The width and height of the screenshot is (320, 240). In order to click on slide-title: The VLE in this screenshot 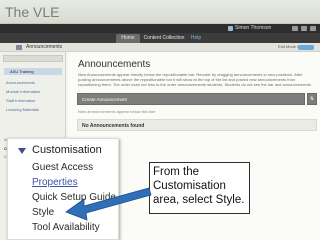, I will do `click(160, 12)`.